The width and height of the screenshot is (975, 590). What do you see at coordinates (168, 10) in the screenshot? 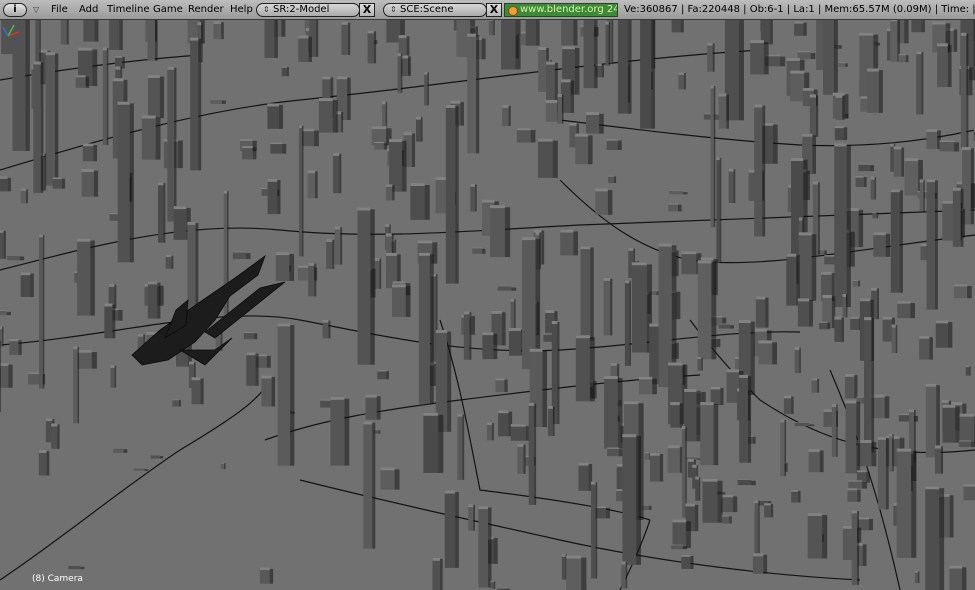
I see `menu-game: Game` at bounding box center [168, 10].